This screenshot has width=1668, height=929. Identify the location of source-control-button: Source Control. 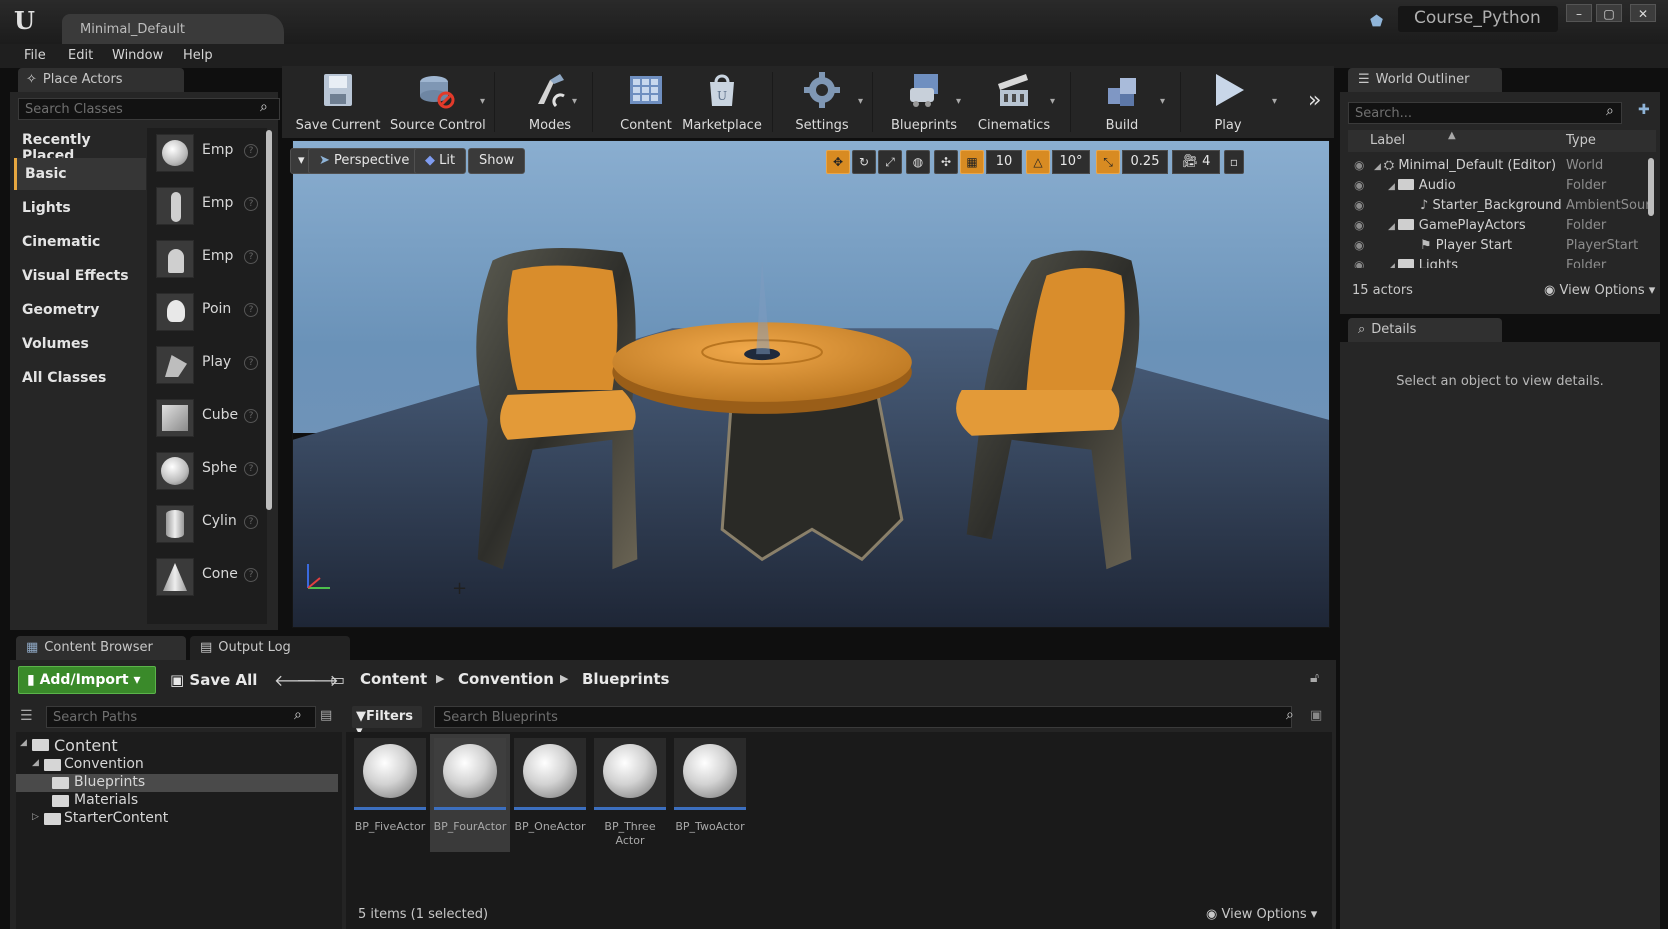
(438, 102).